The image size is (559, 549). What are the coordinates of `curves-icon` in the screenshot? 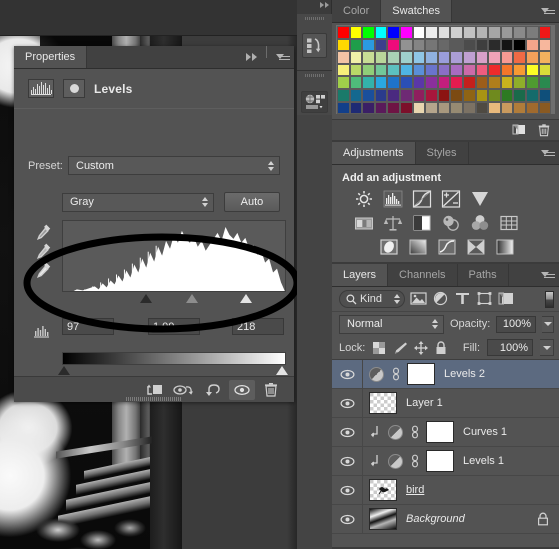 It's located at (422, 199).